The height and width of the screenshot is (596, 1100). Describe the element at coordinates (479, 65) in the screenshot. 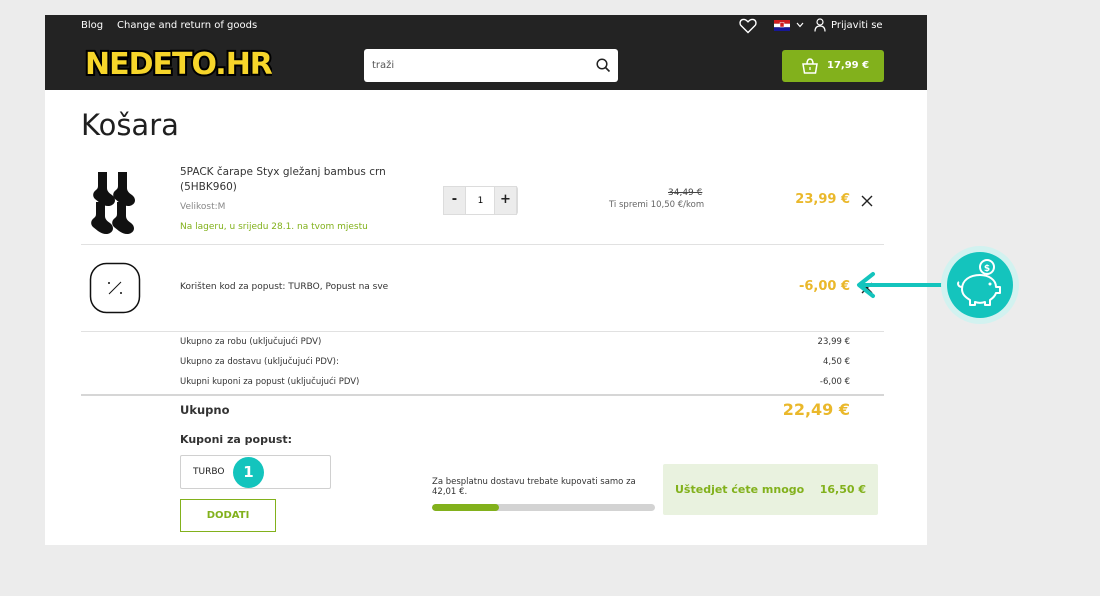

I see `search-input` at that location.